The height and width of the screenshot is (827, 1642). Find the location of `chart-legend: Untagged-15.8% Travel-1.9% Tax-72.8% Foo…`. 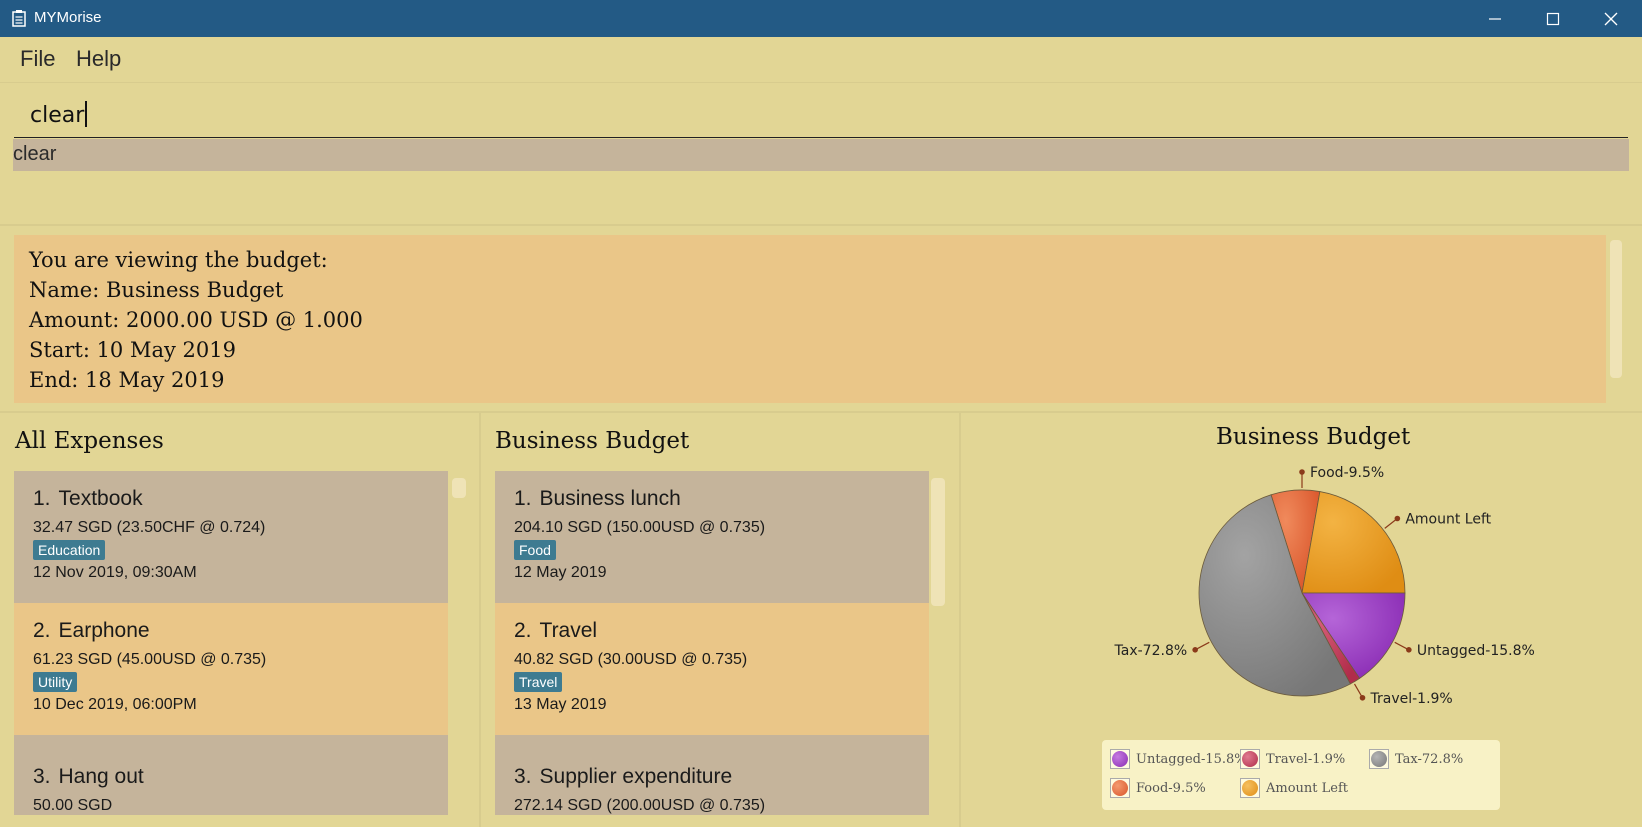

chart-legend: Untagged-15.8% Travel-1.9% Tax-72.8% Foo… is located at coordinates (1301, 775).